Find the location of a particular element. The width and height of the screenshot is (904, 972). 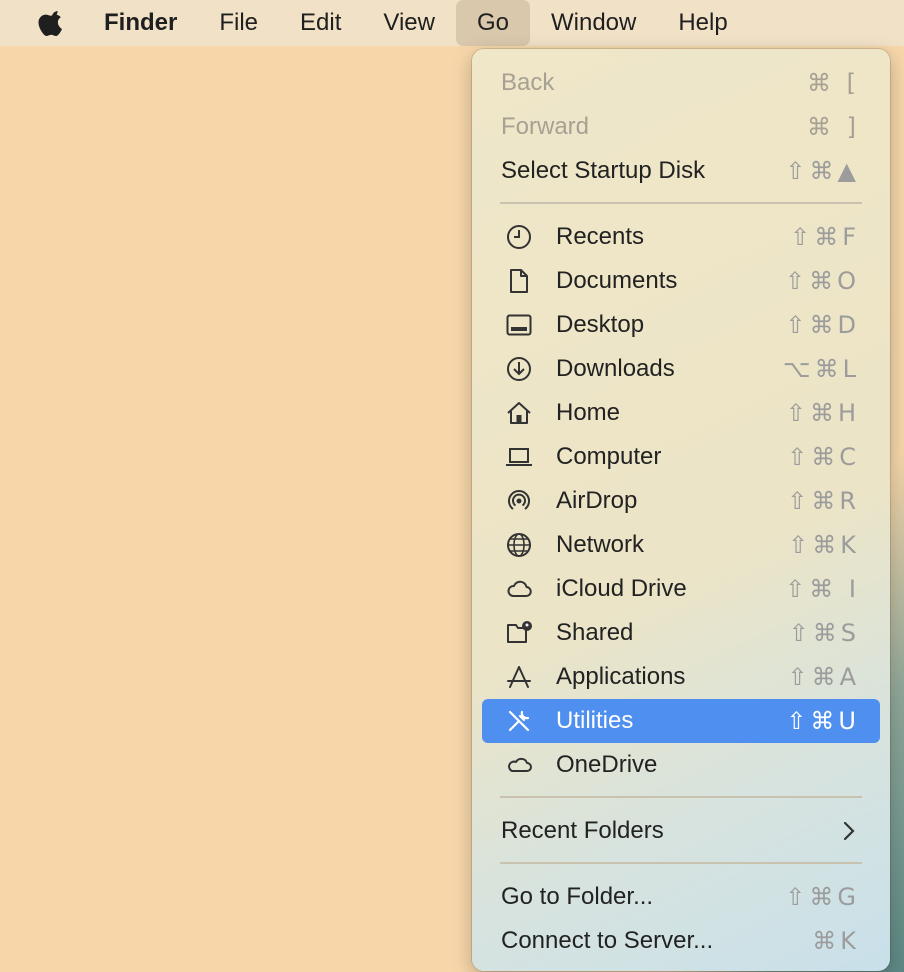

menu-item-home: Home ⇧⌘H is located at coordinates (681, 413).